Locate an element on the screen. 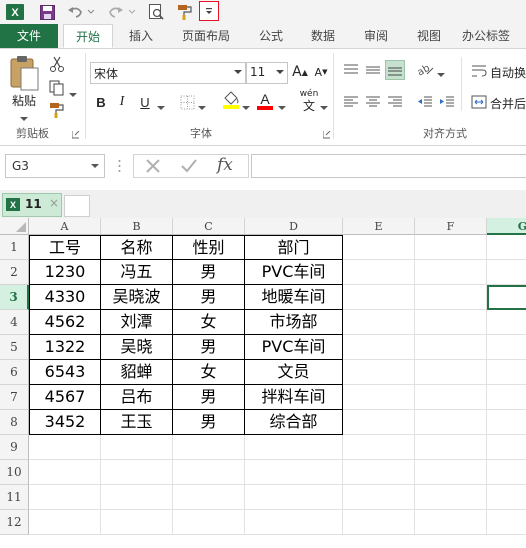  format-painter-ribbon-icon is located at coordinates (57, 110).